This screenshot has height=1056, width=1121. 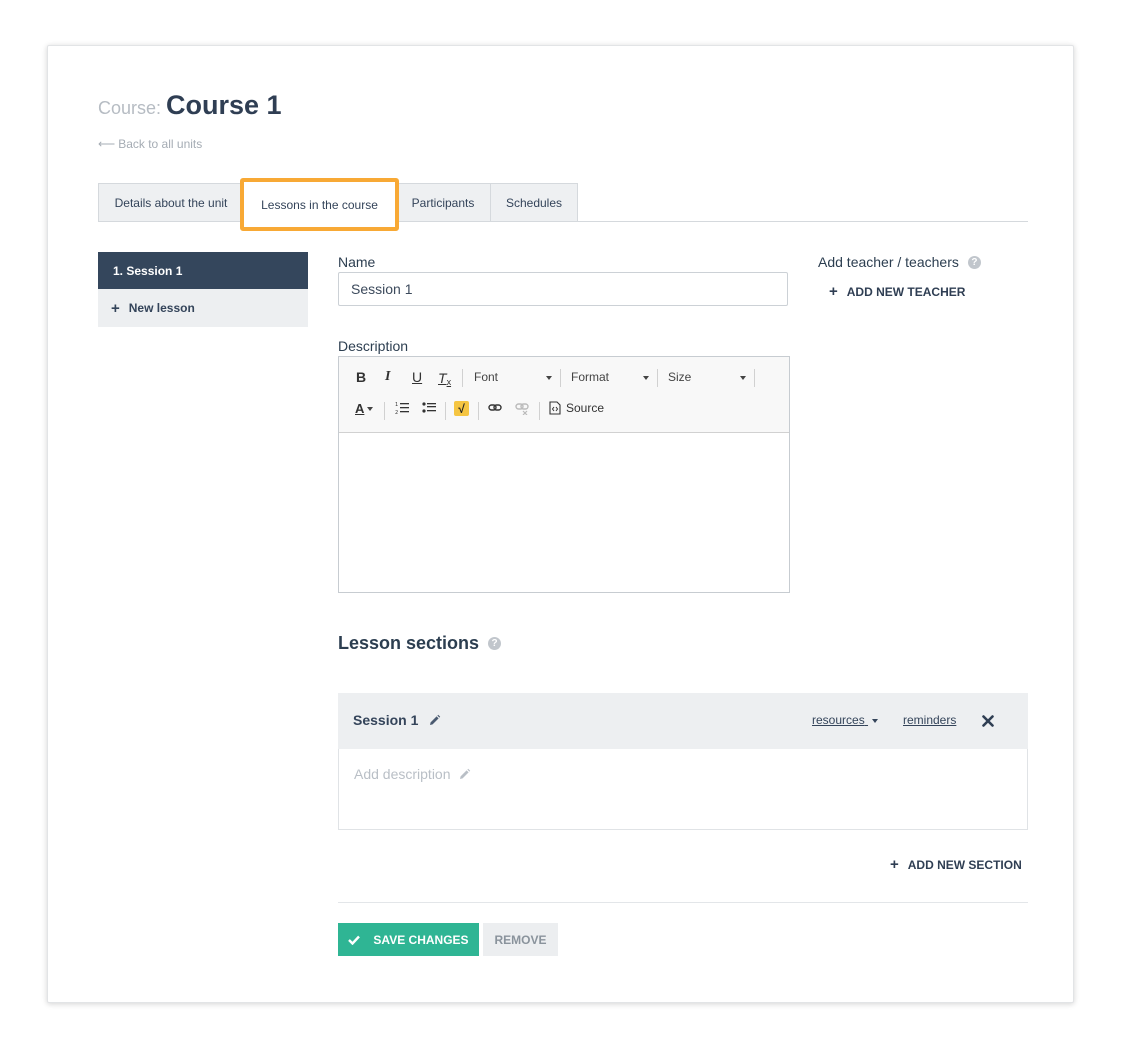 I want to click on back-link-label: Back to all units, so click(x=160, y=144).